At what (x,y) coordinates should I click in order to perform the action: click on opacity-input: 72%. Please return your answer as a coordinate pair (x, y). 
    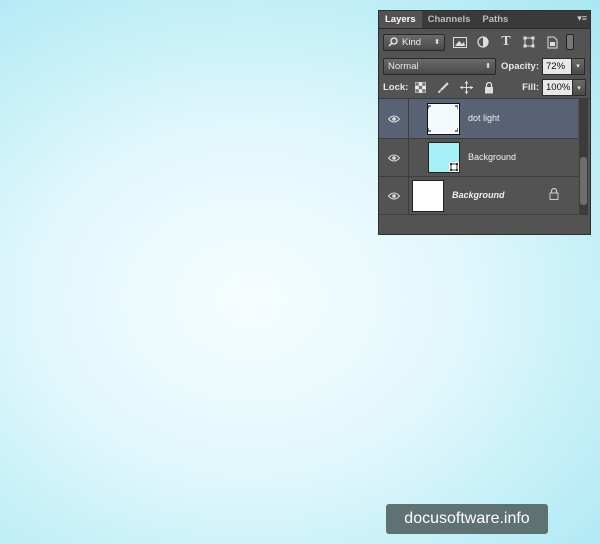
    Looking at the image, I should click on (557, 66).